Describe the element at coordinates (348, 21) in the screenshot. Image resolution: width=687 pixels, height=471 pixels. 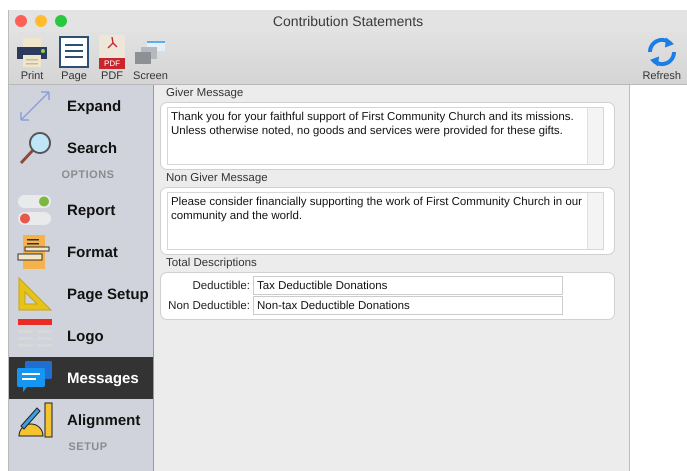
I see `window-title: Contribution Statements` at that location.